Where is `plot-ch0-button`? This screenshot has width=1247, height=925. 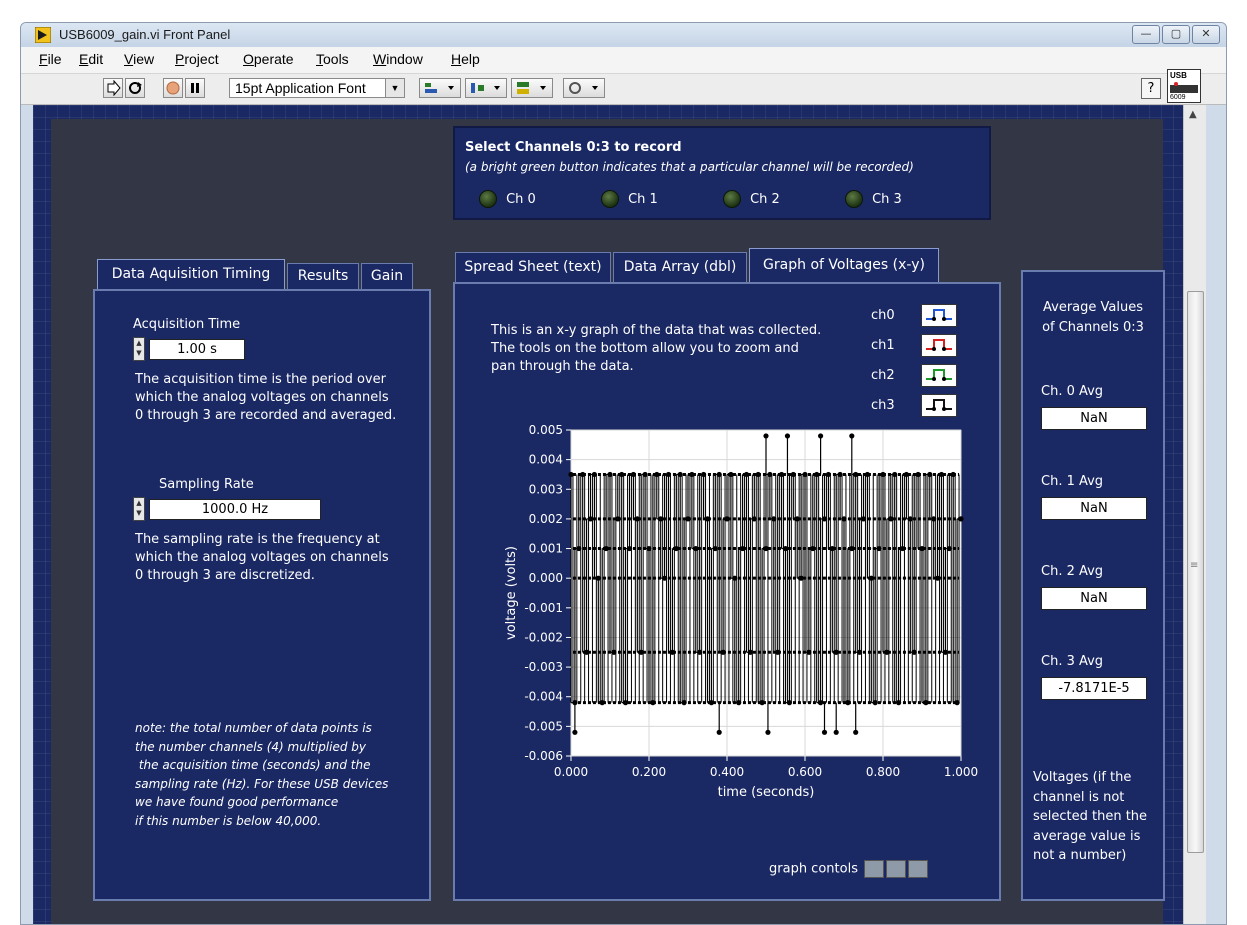
plot-ch0-button is located at coordinates (939, 315).